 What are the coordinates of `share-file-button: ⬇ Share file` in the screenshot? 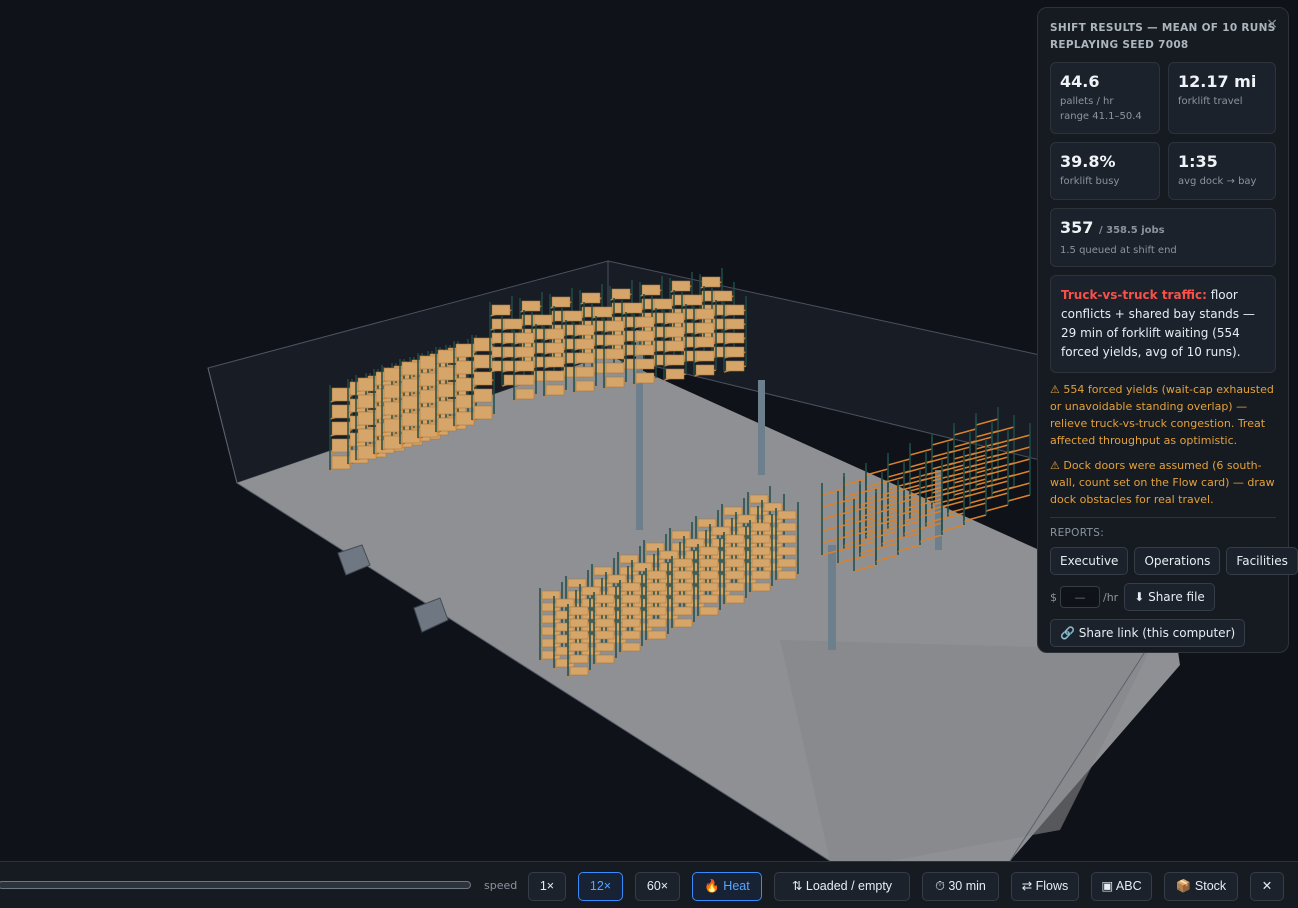 It's located at (1169, 597).